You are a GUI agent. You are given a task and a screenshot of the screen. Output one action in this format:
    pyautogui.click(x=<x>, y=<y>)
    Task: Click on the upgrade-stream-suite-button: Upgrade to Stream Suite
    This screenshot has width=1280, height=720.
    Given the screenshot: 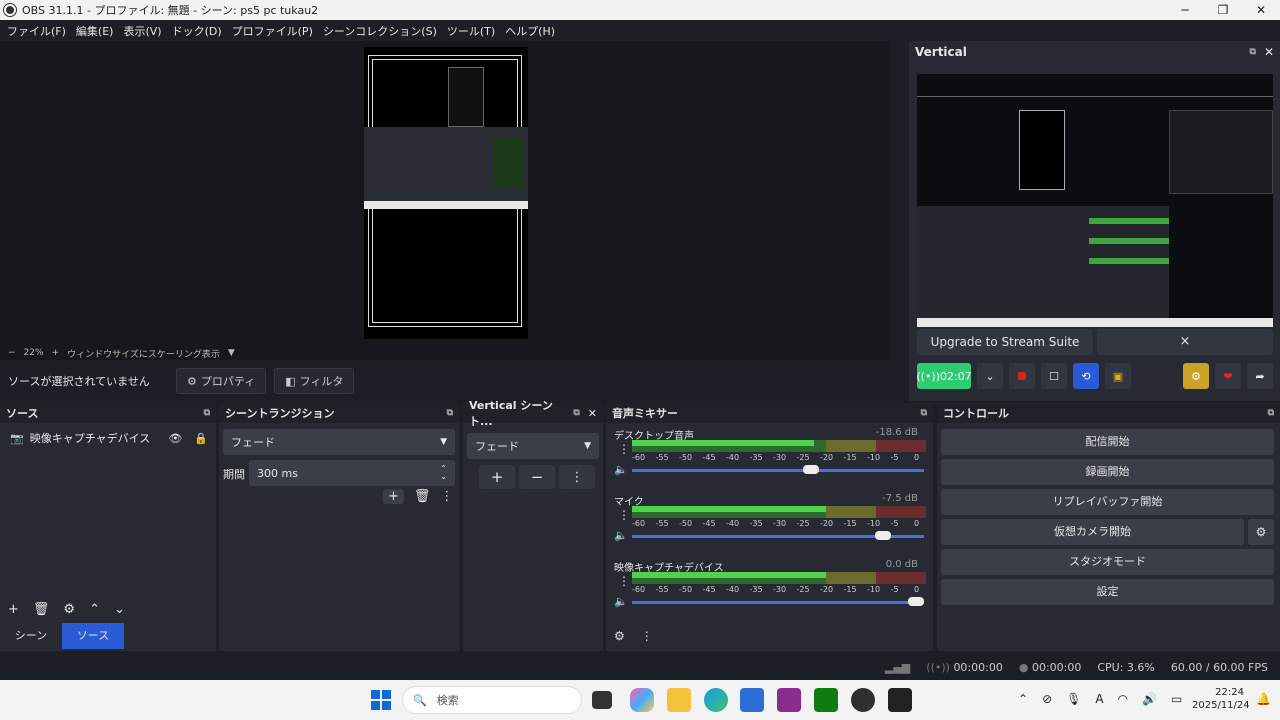 What is the action you would take?
    pyautogui.click(x=1005, y=342)
    